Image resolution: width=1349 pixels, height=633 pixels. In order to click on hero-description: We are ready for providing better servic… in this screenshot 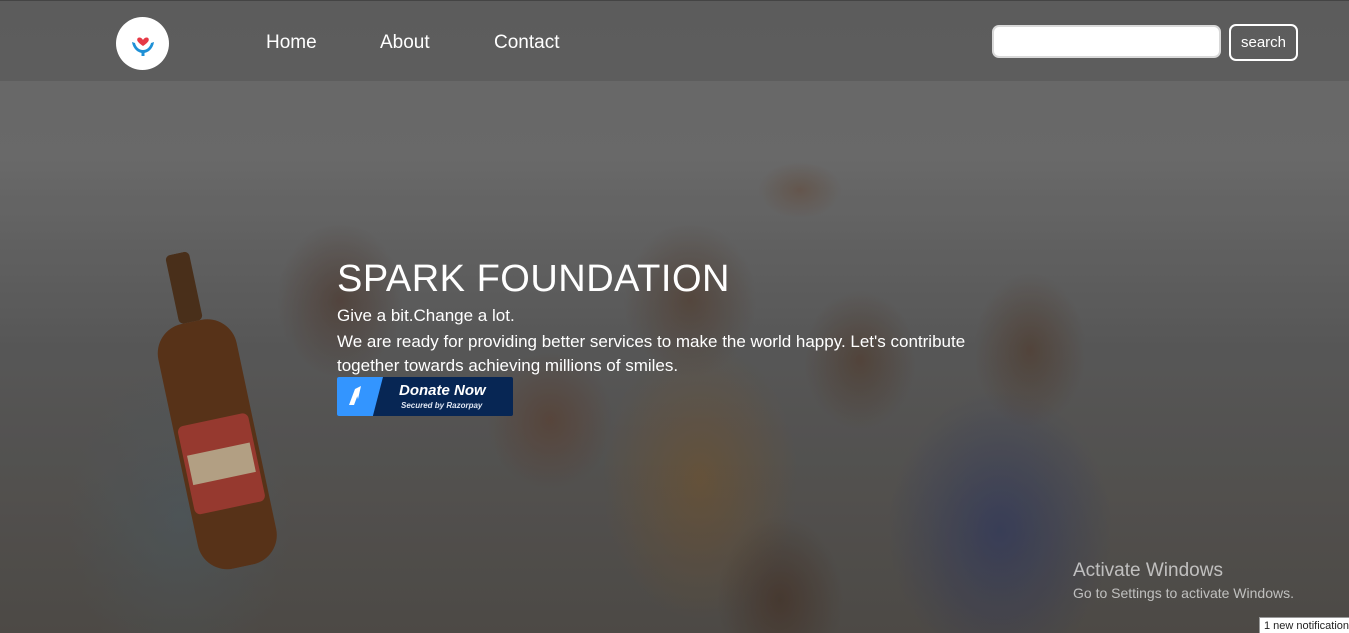, I will do `click(651, 353)`.